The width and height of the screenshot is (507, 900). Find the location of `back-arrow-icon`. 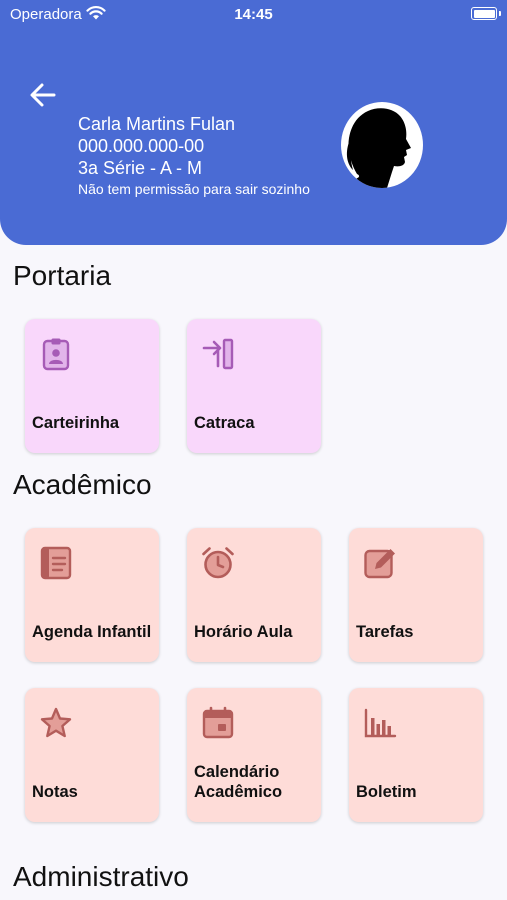

back-arrow-icon is located at coordinates (43, 95).